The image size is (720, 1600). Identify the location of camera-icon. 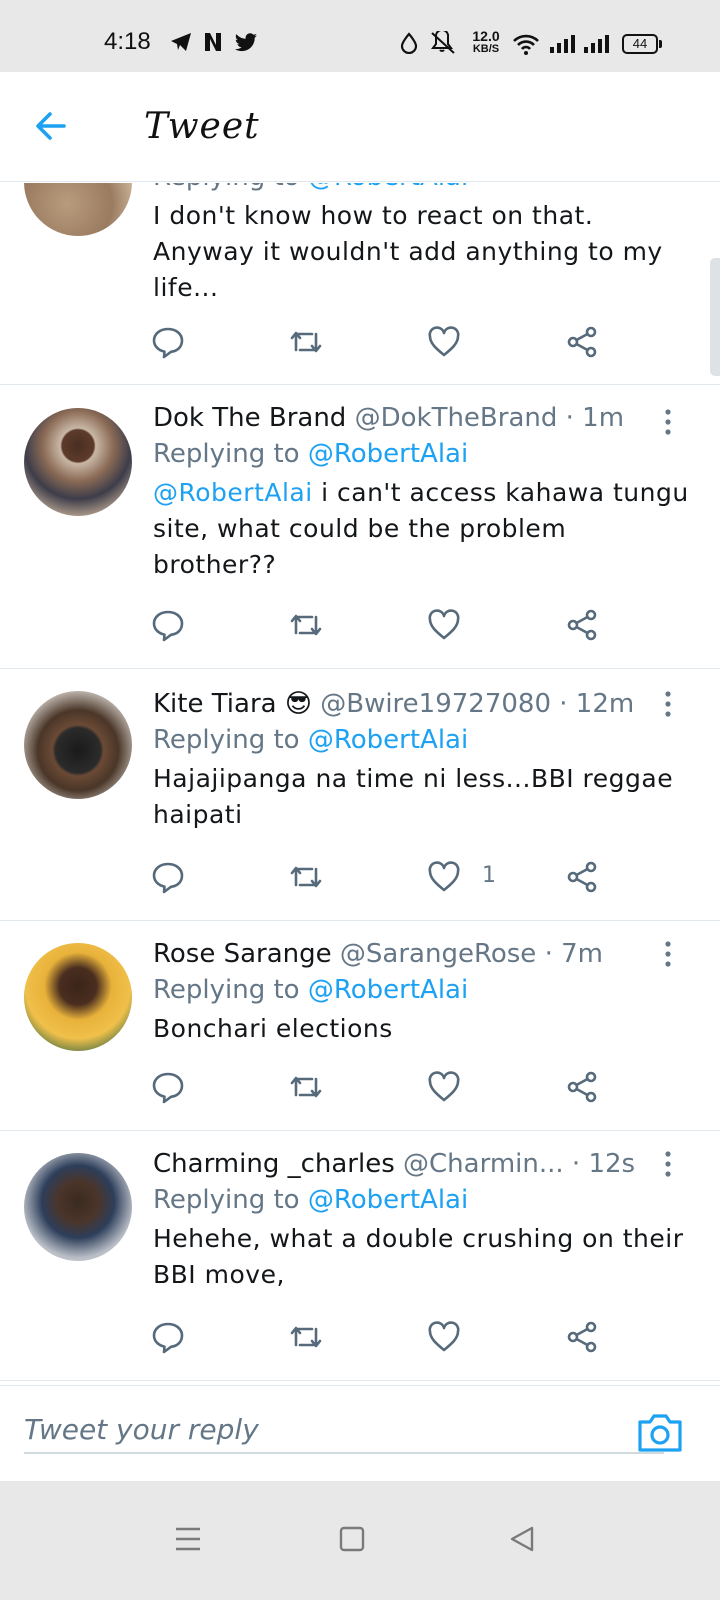
(660, 1433).